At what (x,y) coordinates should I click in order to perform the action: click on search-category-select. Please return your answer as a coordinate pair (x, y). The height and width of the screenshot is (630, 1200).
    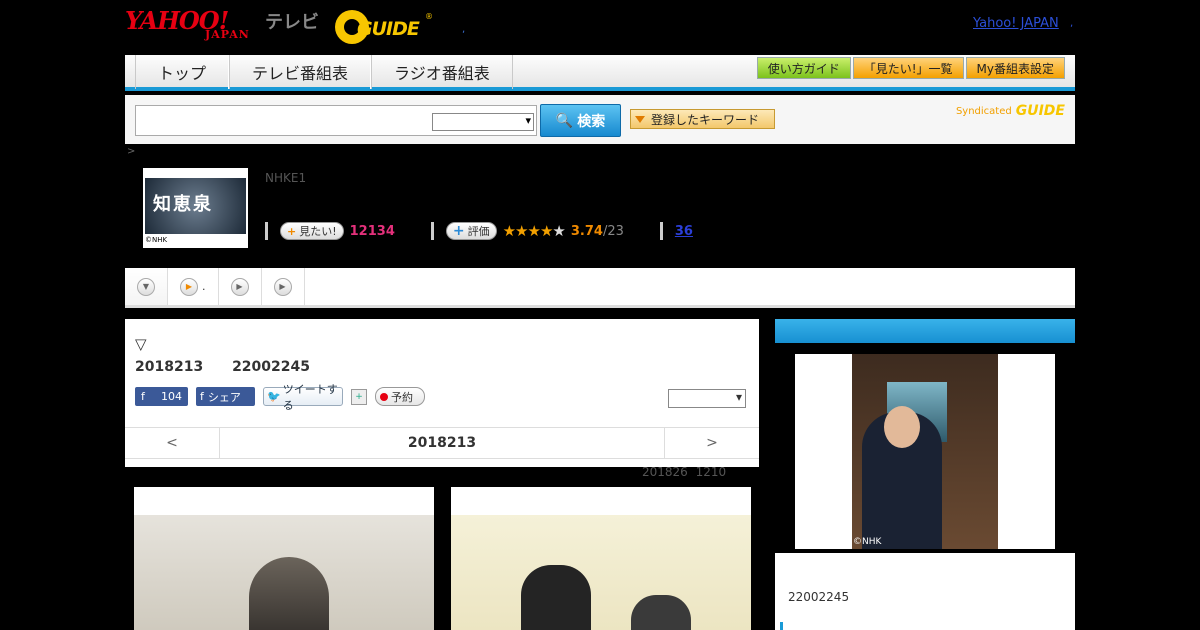
    Looking at the image, I should click on (483, 122).